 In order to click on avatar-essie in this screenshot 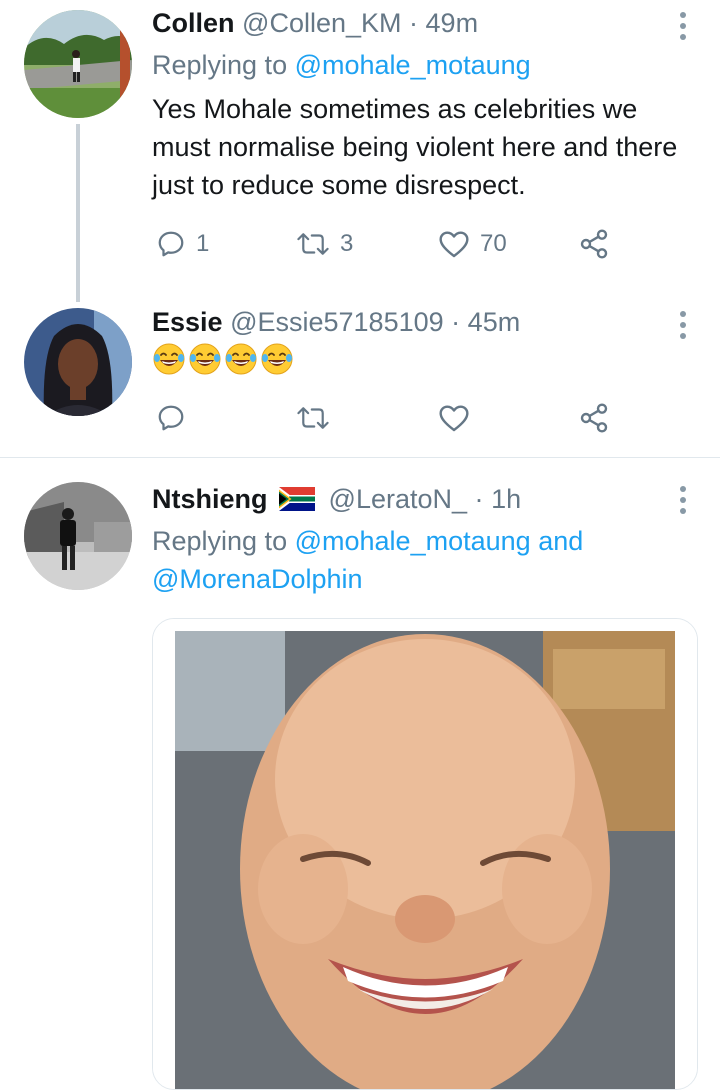, I will do `click(78, 362)`.